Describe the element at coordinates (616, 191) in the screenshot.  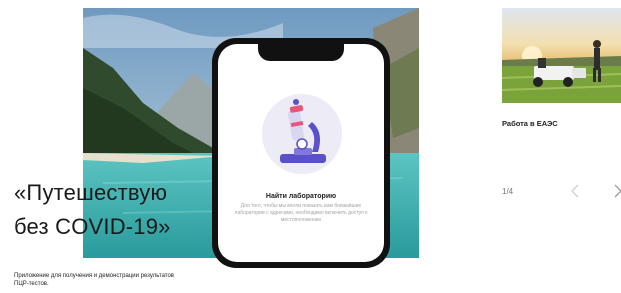
I see `chevron-right-icon` at that location.